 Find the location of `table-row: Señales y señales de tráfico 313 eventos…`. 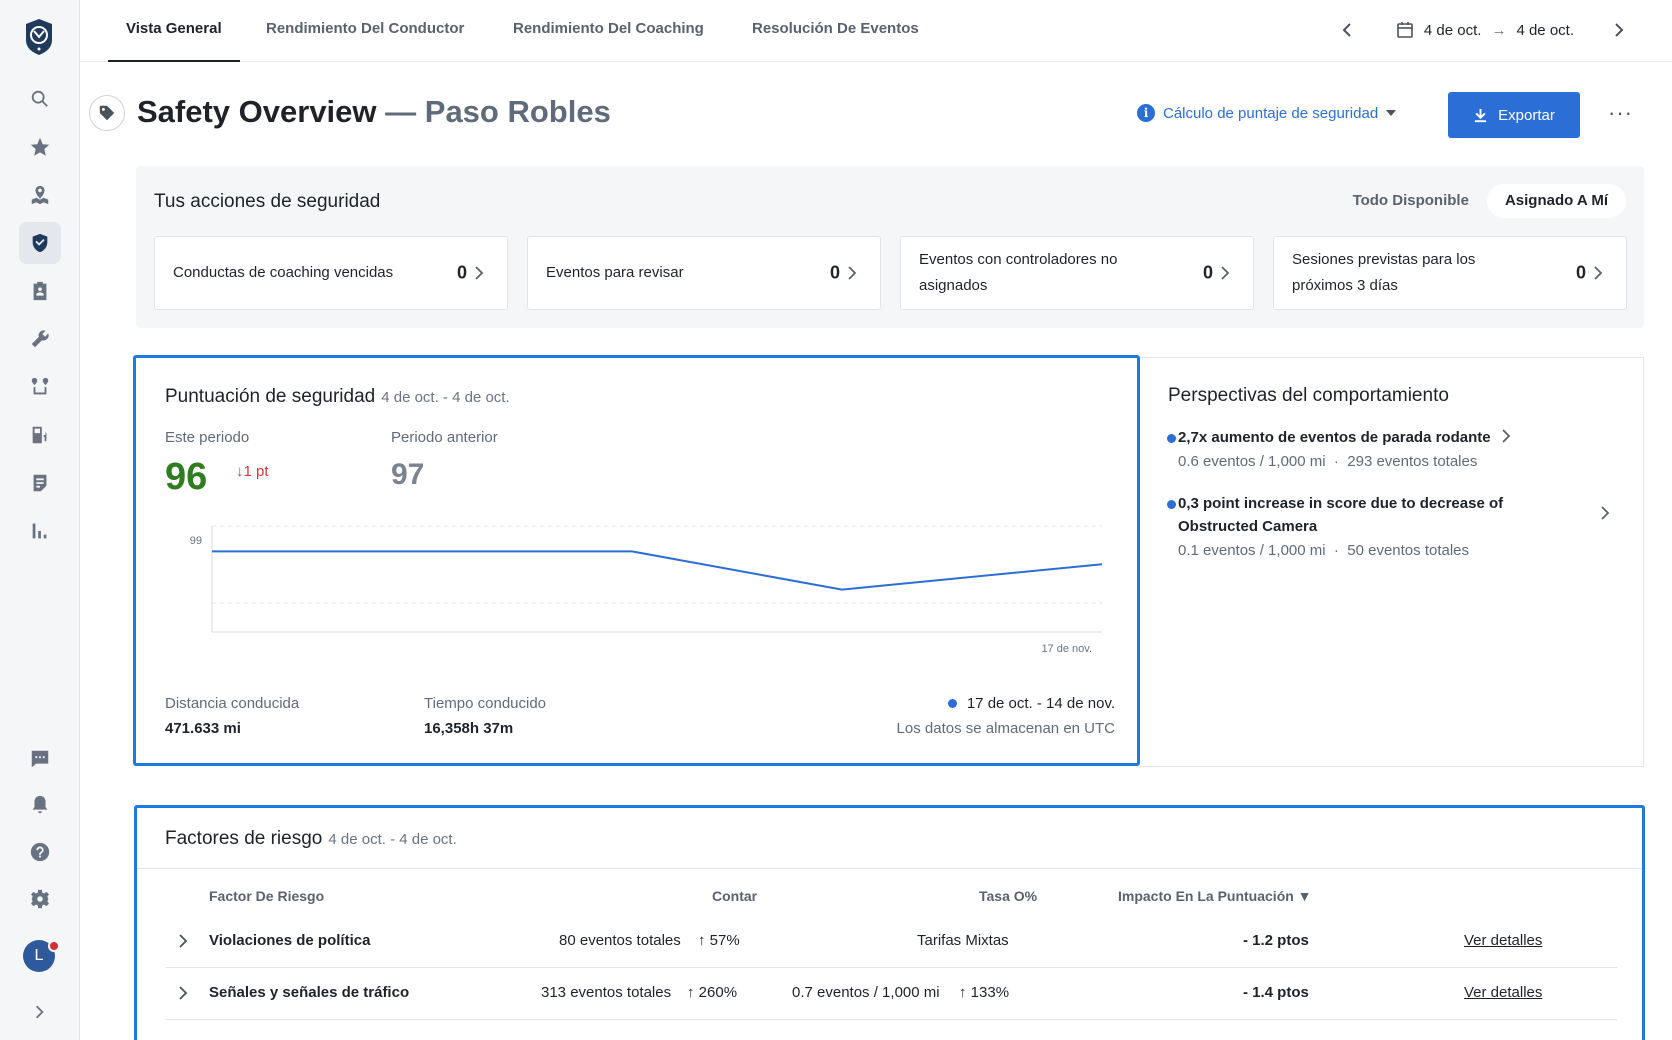

table-row: Señales y señales de tráfico 313 eventos… is located at coordinates (891, 994).